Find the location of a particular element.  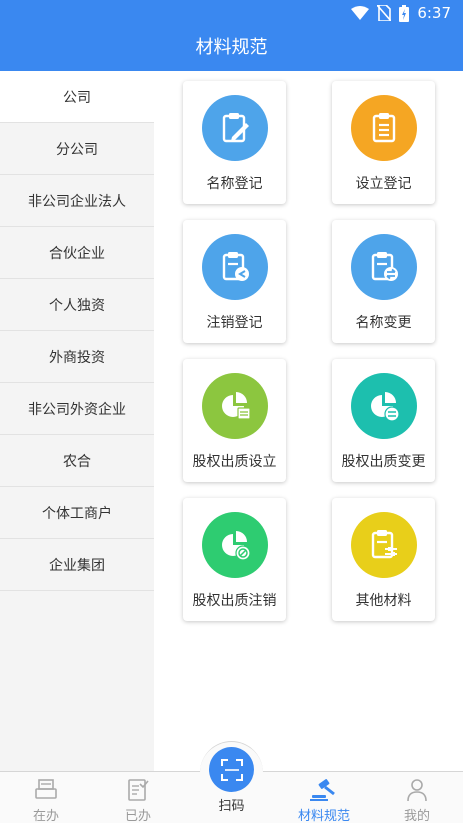

wifi-icon is located at coordinates (360, 13).